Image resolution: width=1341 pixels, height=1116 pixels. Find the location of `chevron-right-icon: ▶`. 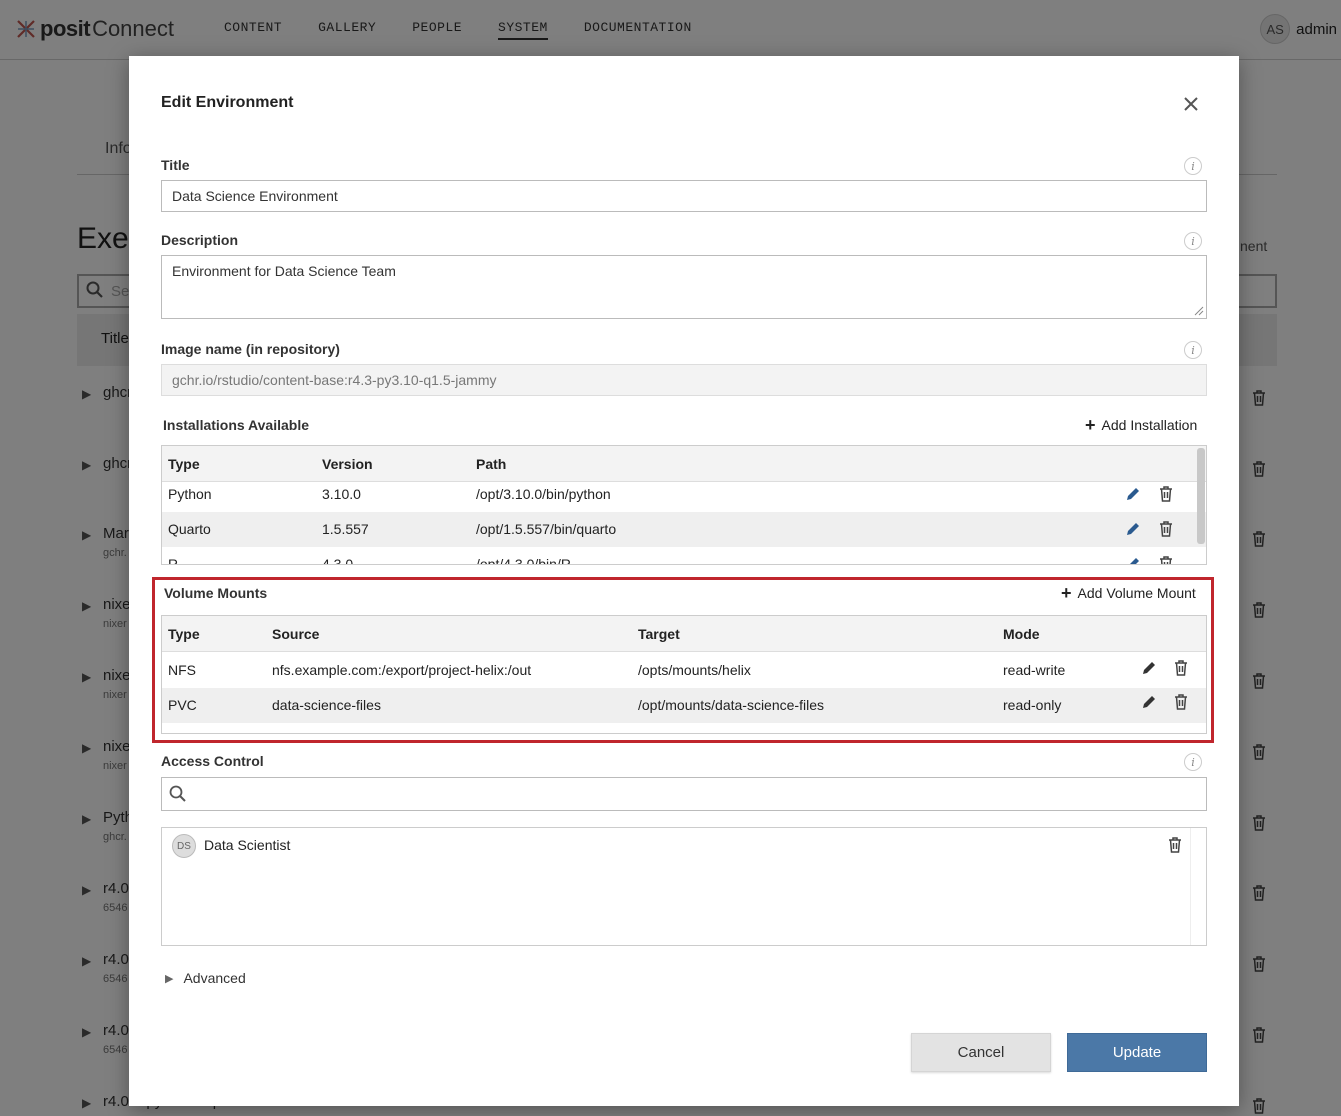

chevron-right-icon: ▶ is located at coordinates (169, 978).